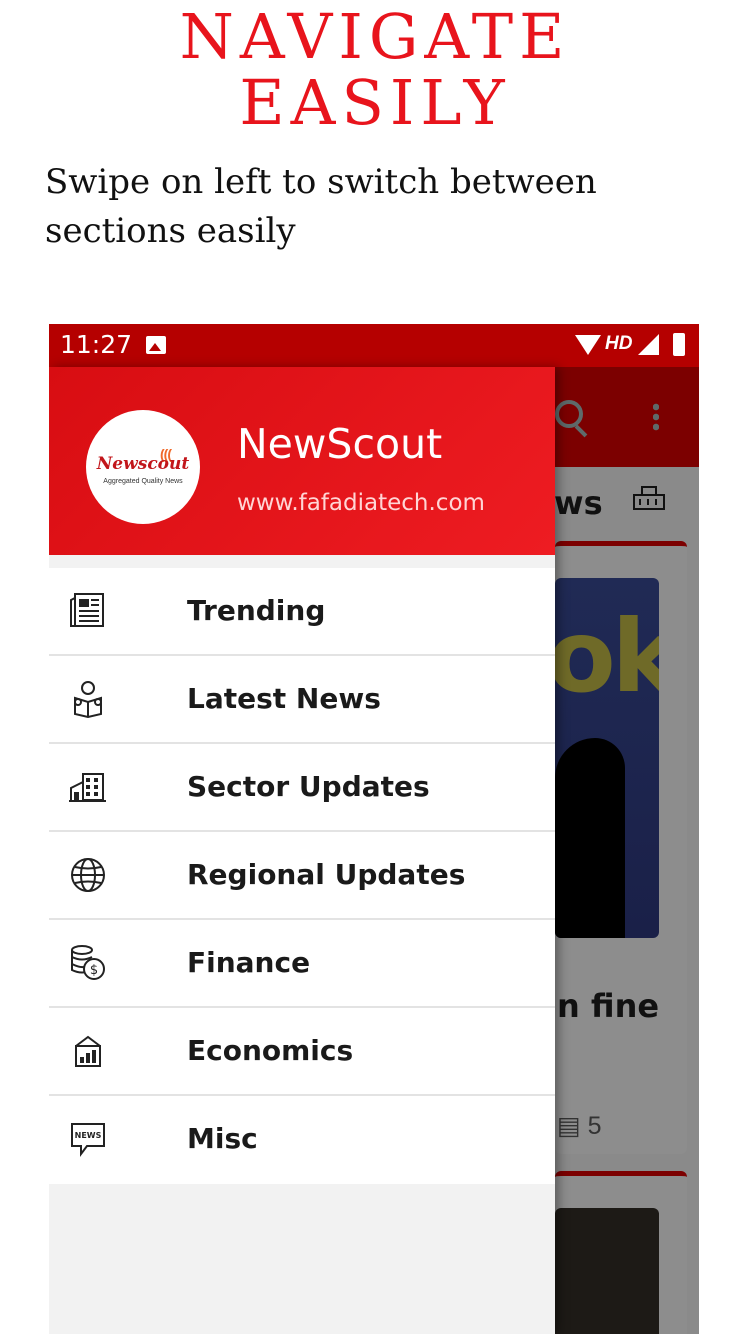 The width and height of the screenshot is (750, 1334). What do you see at coordinates (569, 414) in the screenshot?
I see `search-icon` at bounding box center [569, 414].